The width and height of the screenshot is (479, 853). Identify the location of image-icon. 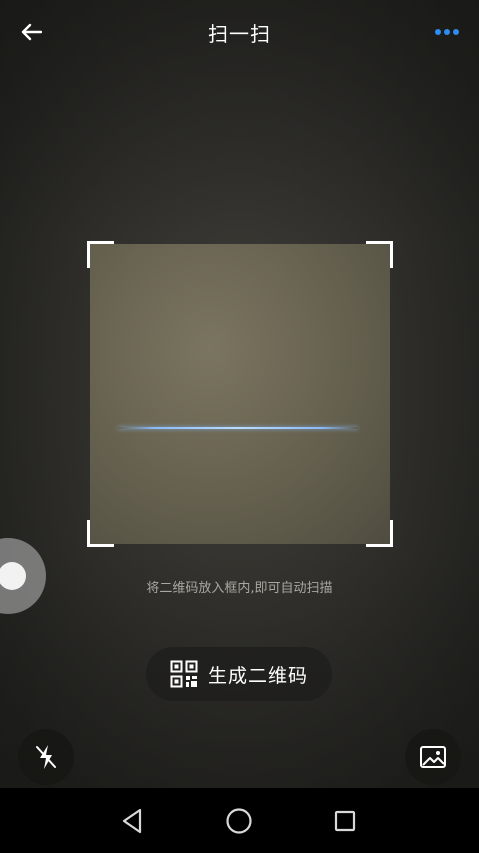
(433, 757).